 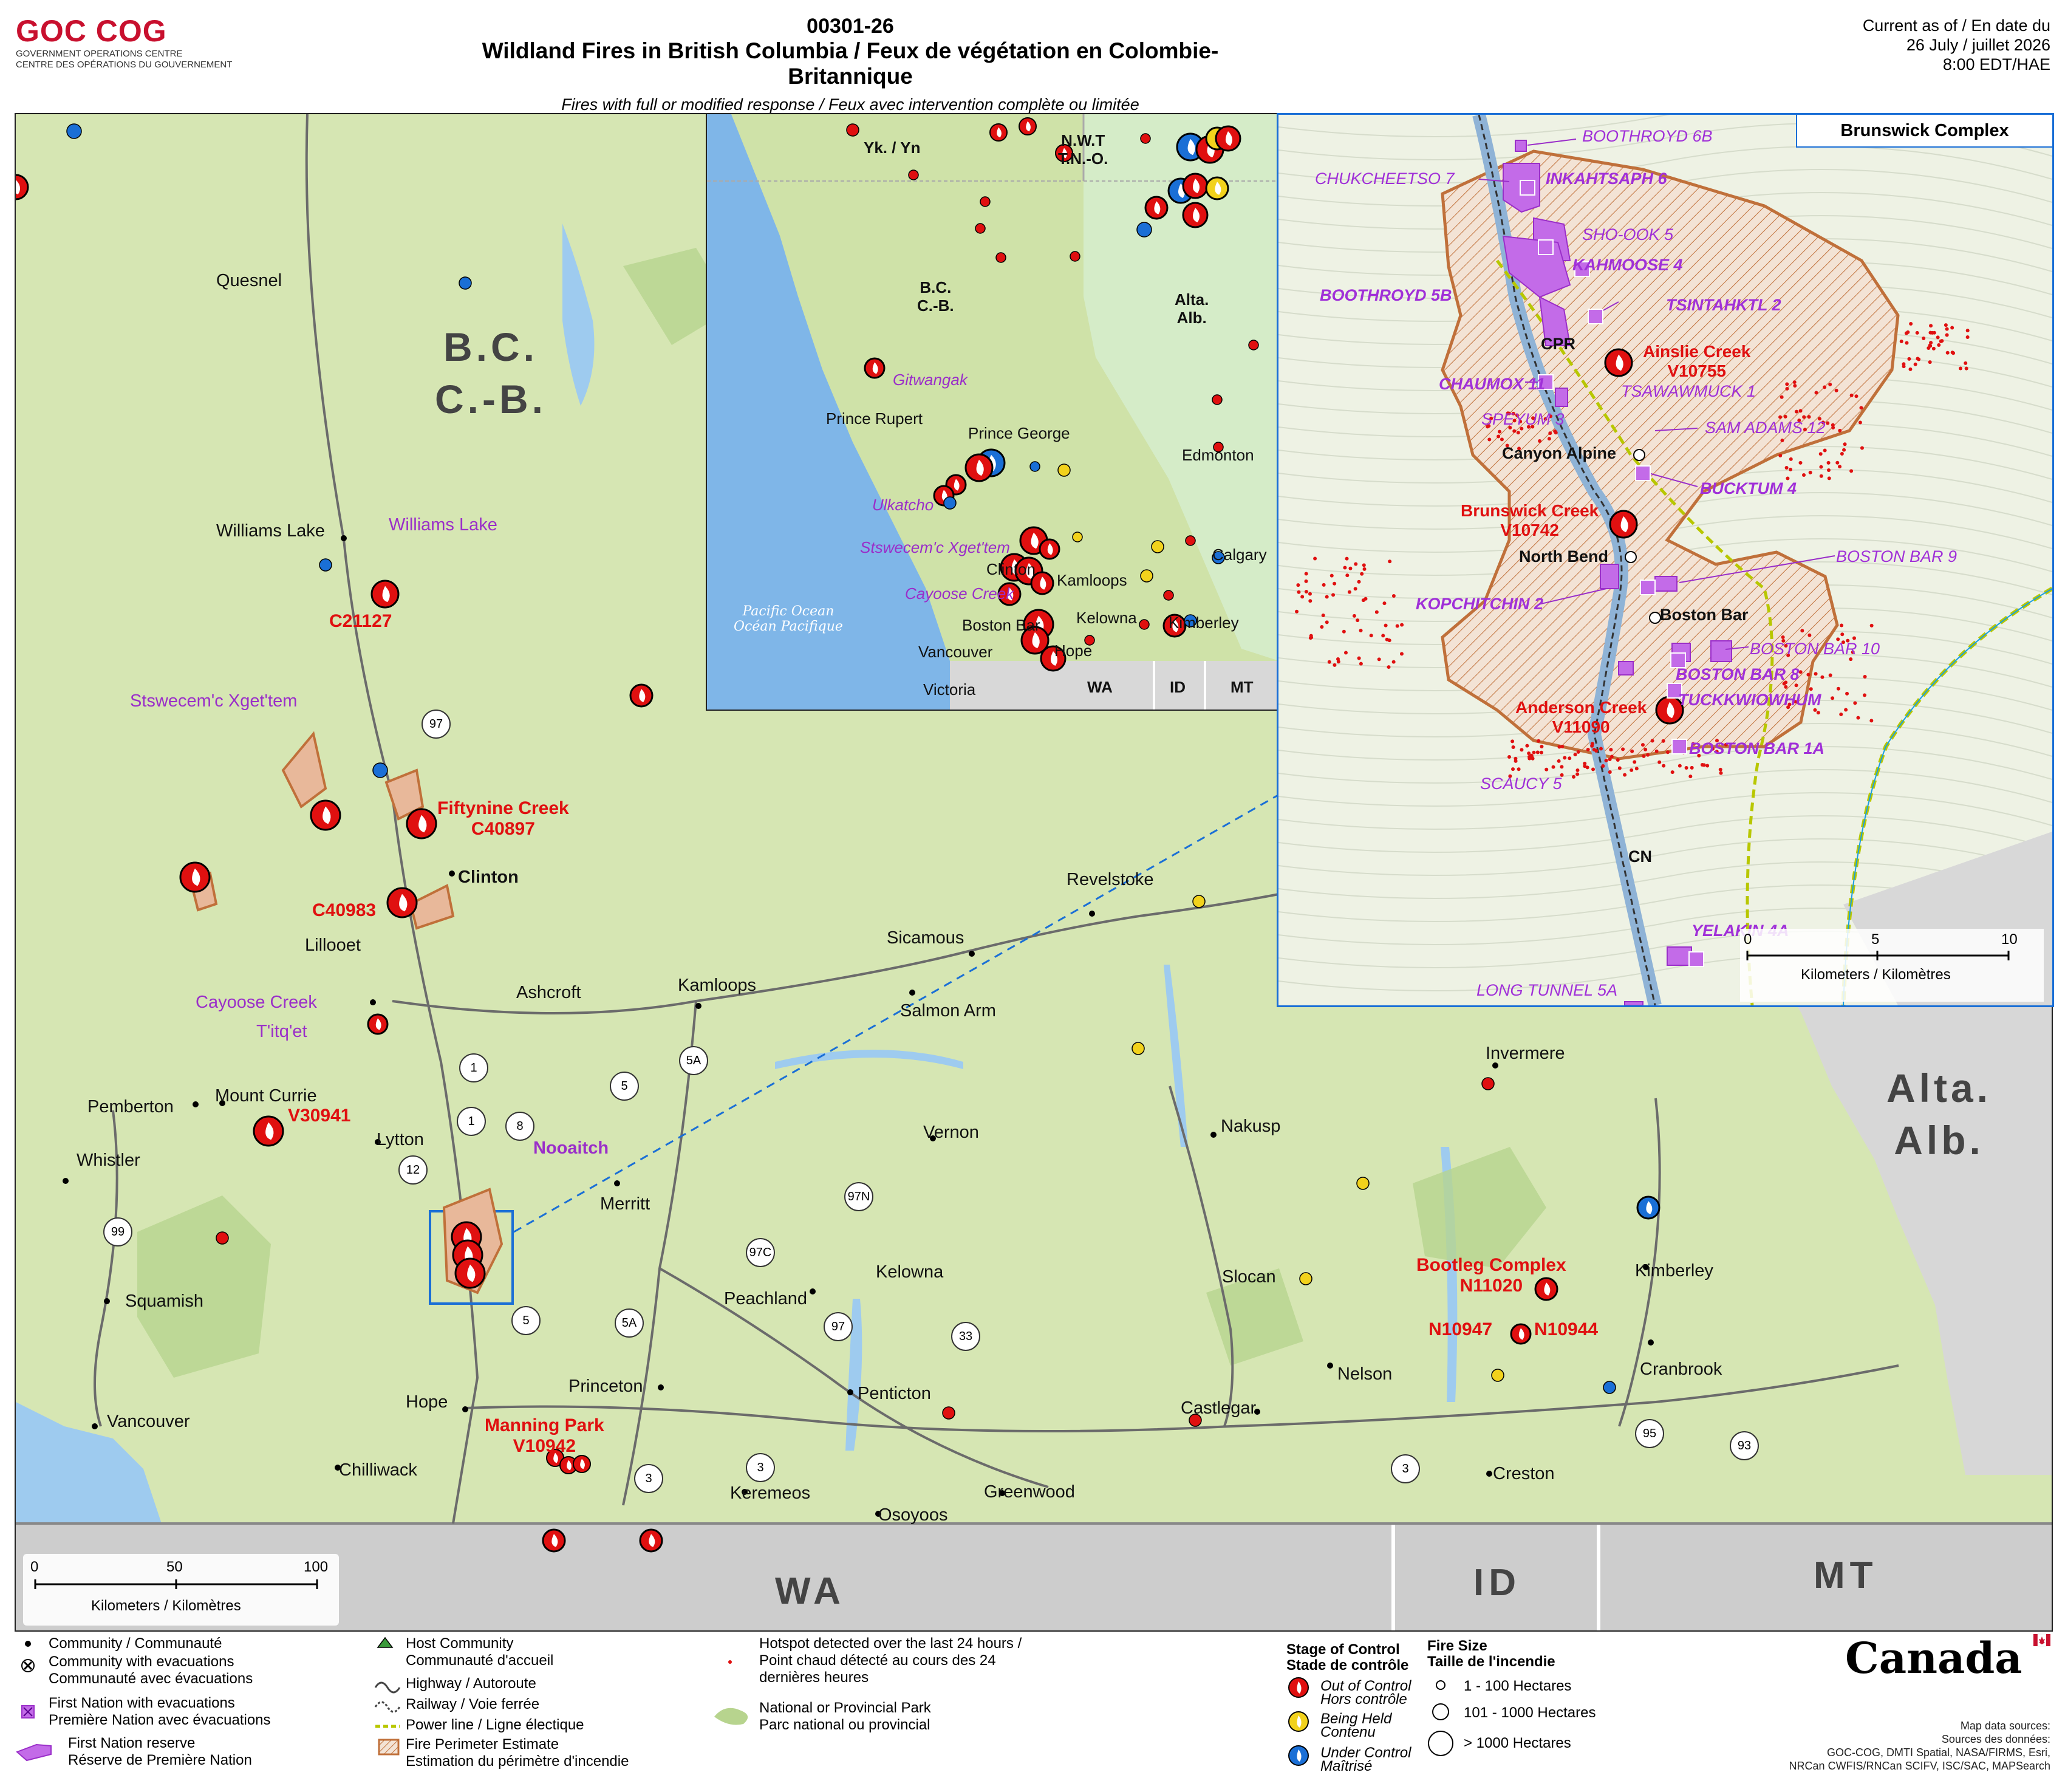 What do you see at coordinates (965, 1336) in the screenshot?
I see `highway-shield-icon: 33` at bounding box center [965, 1336].